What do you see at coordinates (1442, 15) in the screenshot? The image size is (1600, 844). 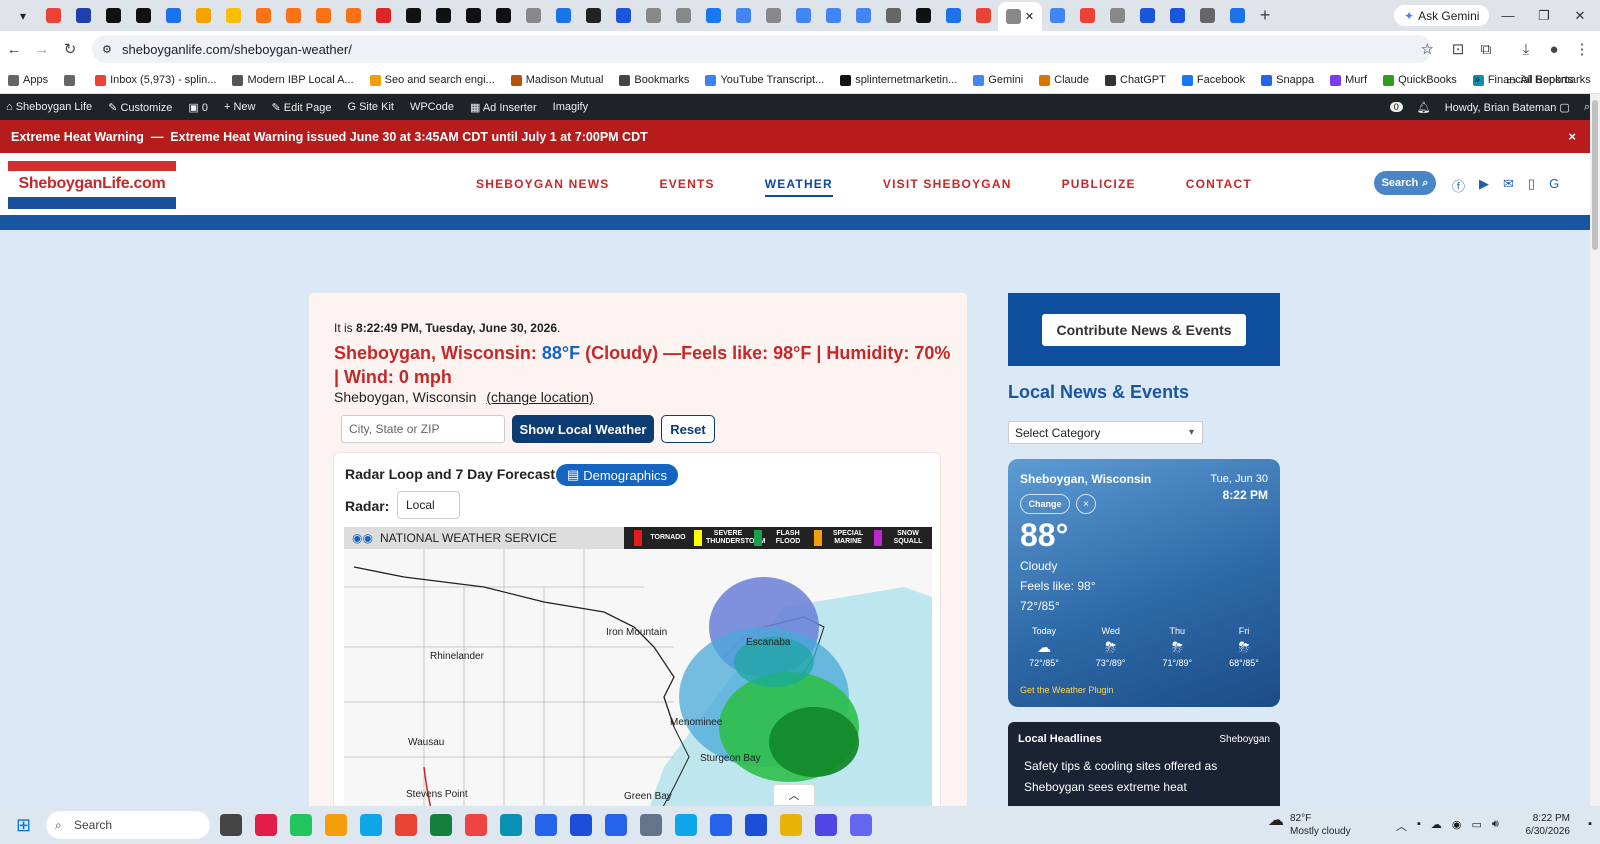 I see `ask-gemini-button: ✦ Ask Gemini` at bounding box center [1442, 15].